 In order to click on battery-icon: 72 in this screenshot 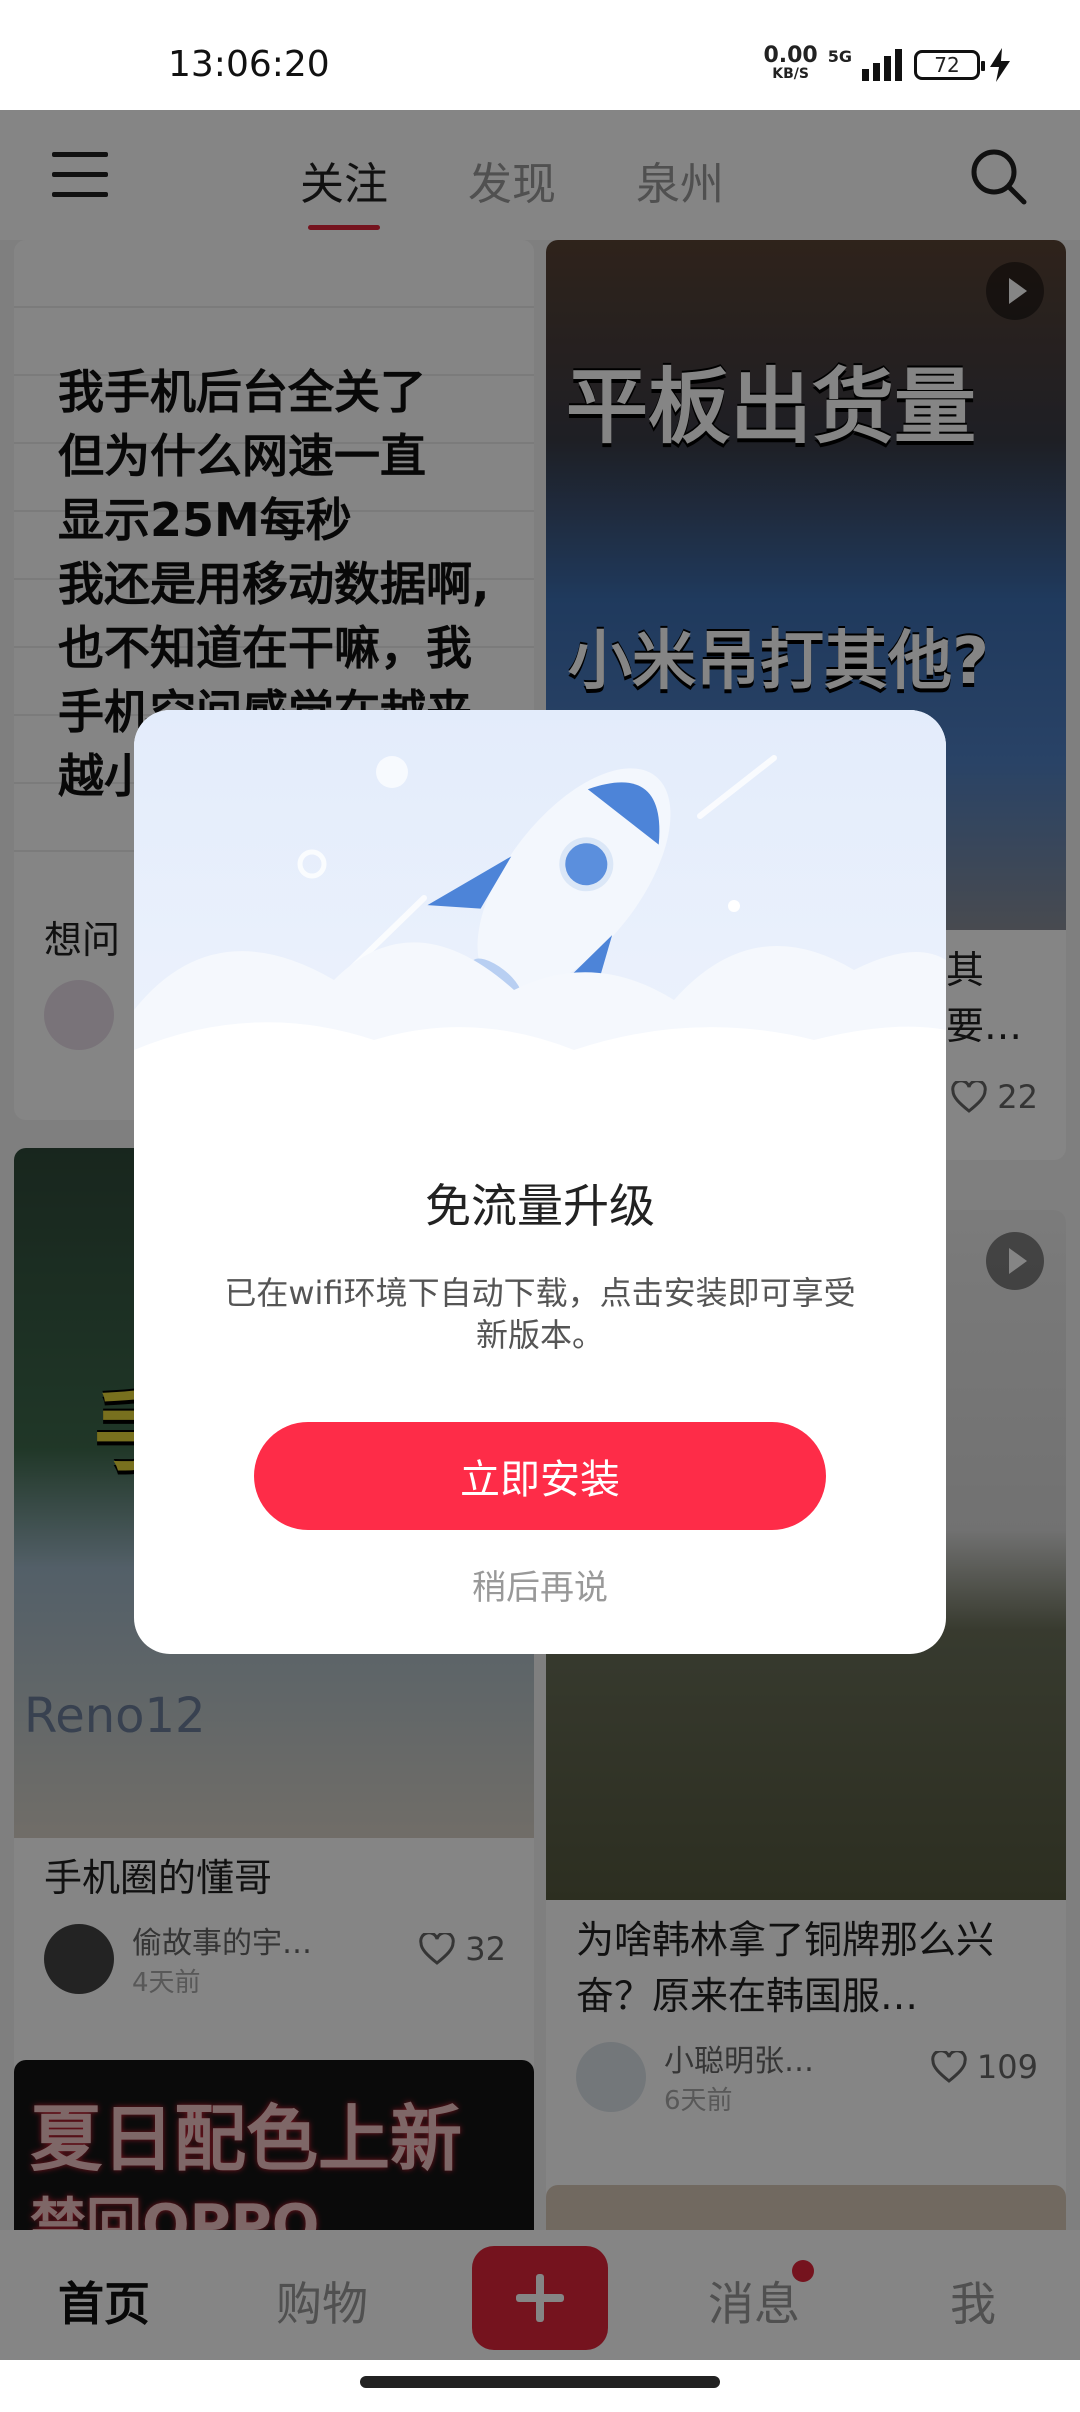, I will do `click(949, 65)`.